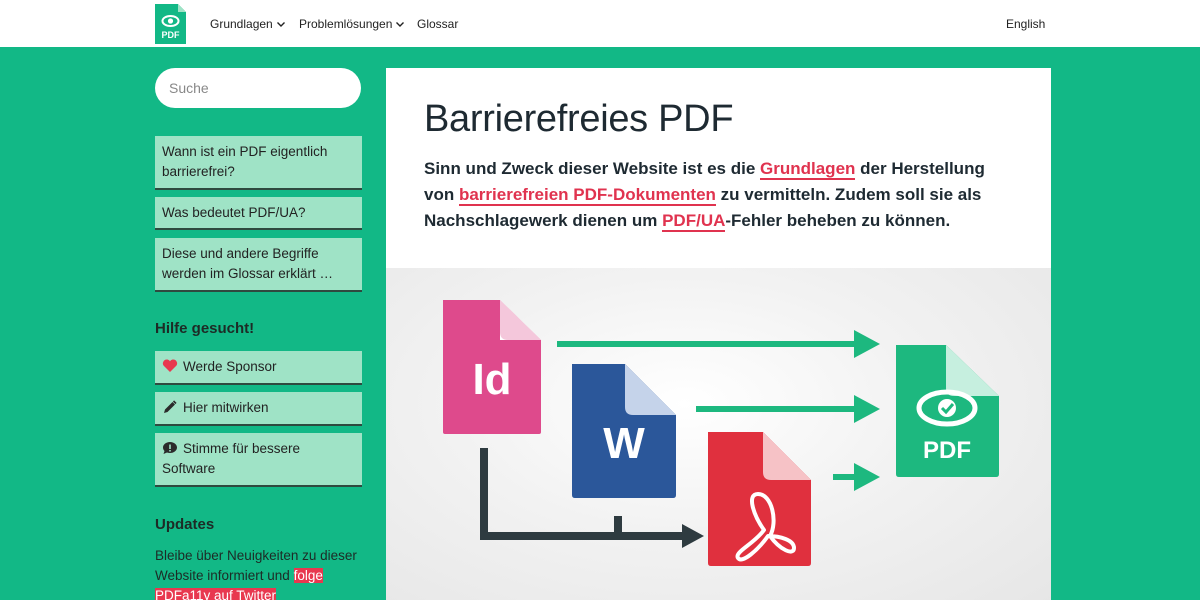 The height and width of the screenshot is (600, 1200). I want to click on language-label: English, so click(1026, 24).